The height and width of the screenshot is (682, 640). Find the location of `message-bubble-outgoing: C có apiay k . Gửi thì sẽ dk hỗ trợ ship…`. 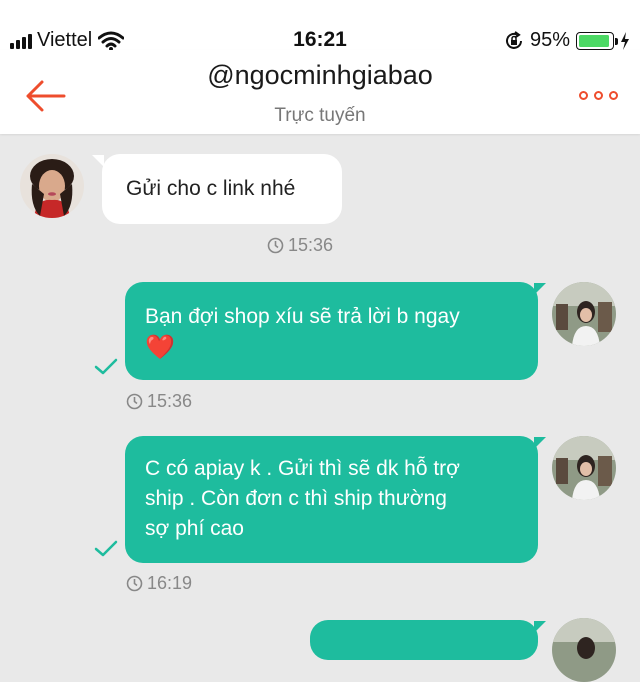

message-bubble-outgoing: C có apiay k . Gửi thì sẽ dk hỗ trợ ship… is located at coordinates (331, 499).